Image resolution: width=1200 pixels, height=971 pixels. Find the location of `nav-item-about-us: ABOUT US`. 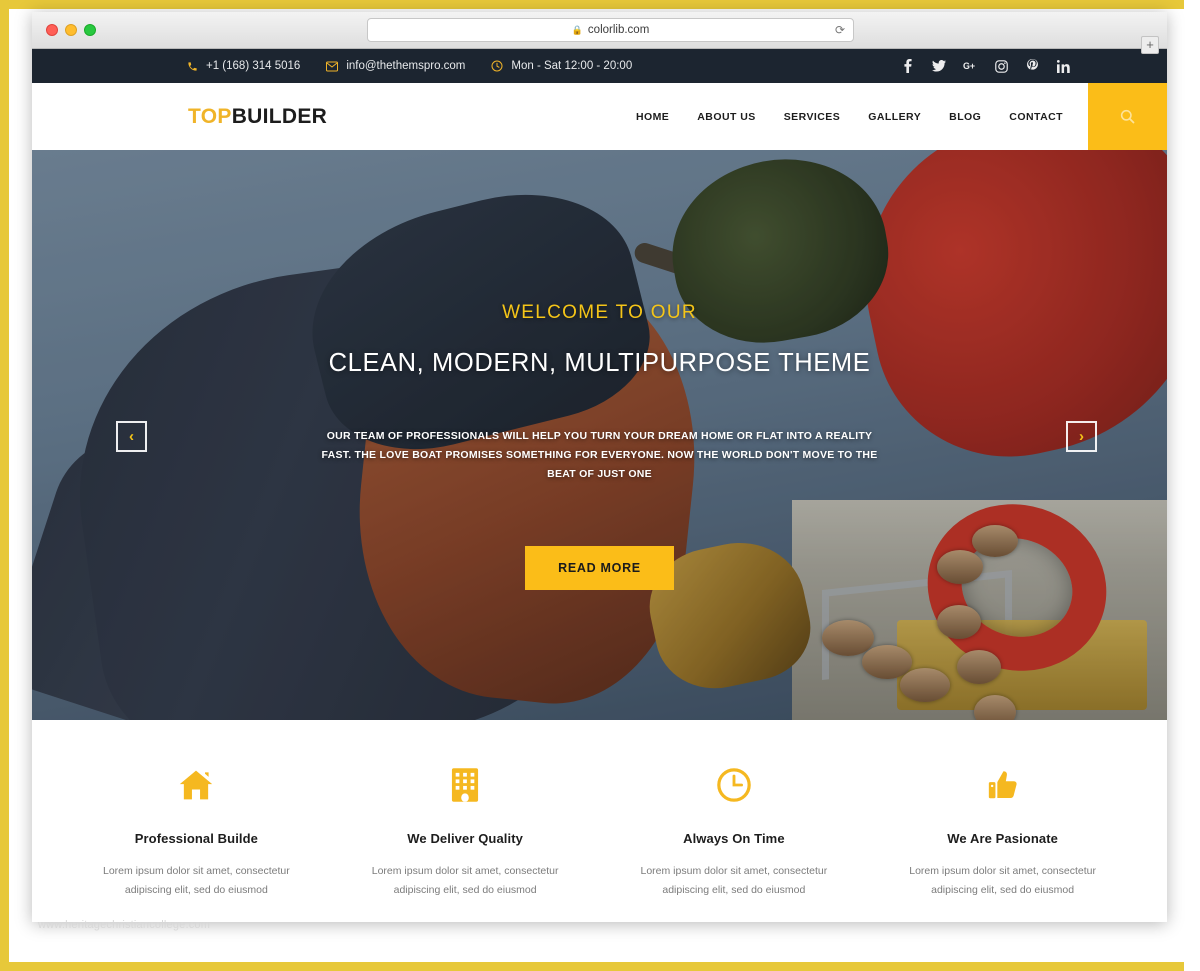

nav-item-about-us: ABOUT US is located at coordinates (726, 117).